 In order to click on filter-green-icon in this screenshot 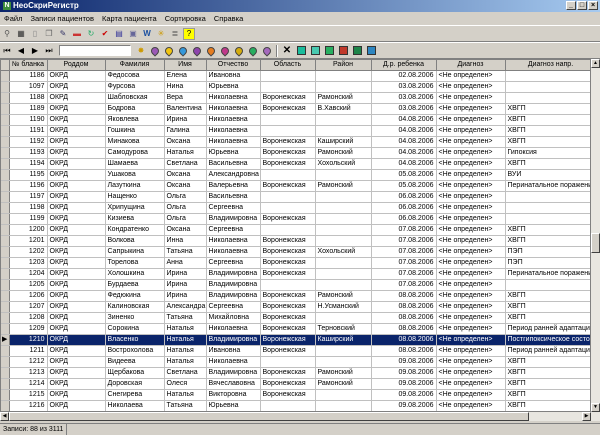, I will do `click(253, 50)`.